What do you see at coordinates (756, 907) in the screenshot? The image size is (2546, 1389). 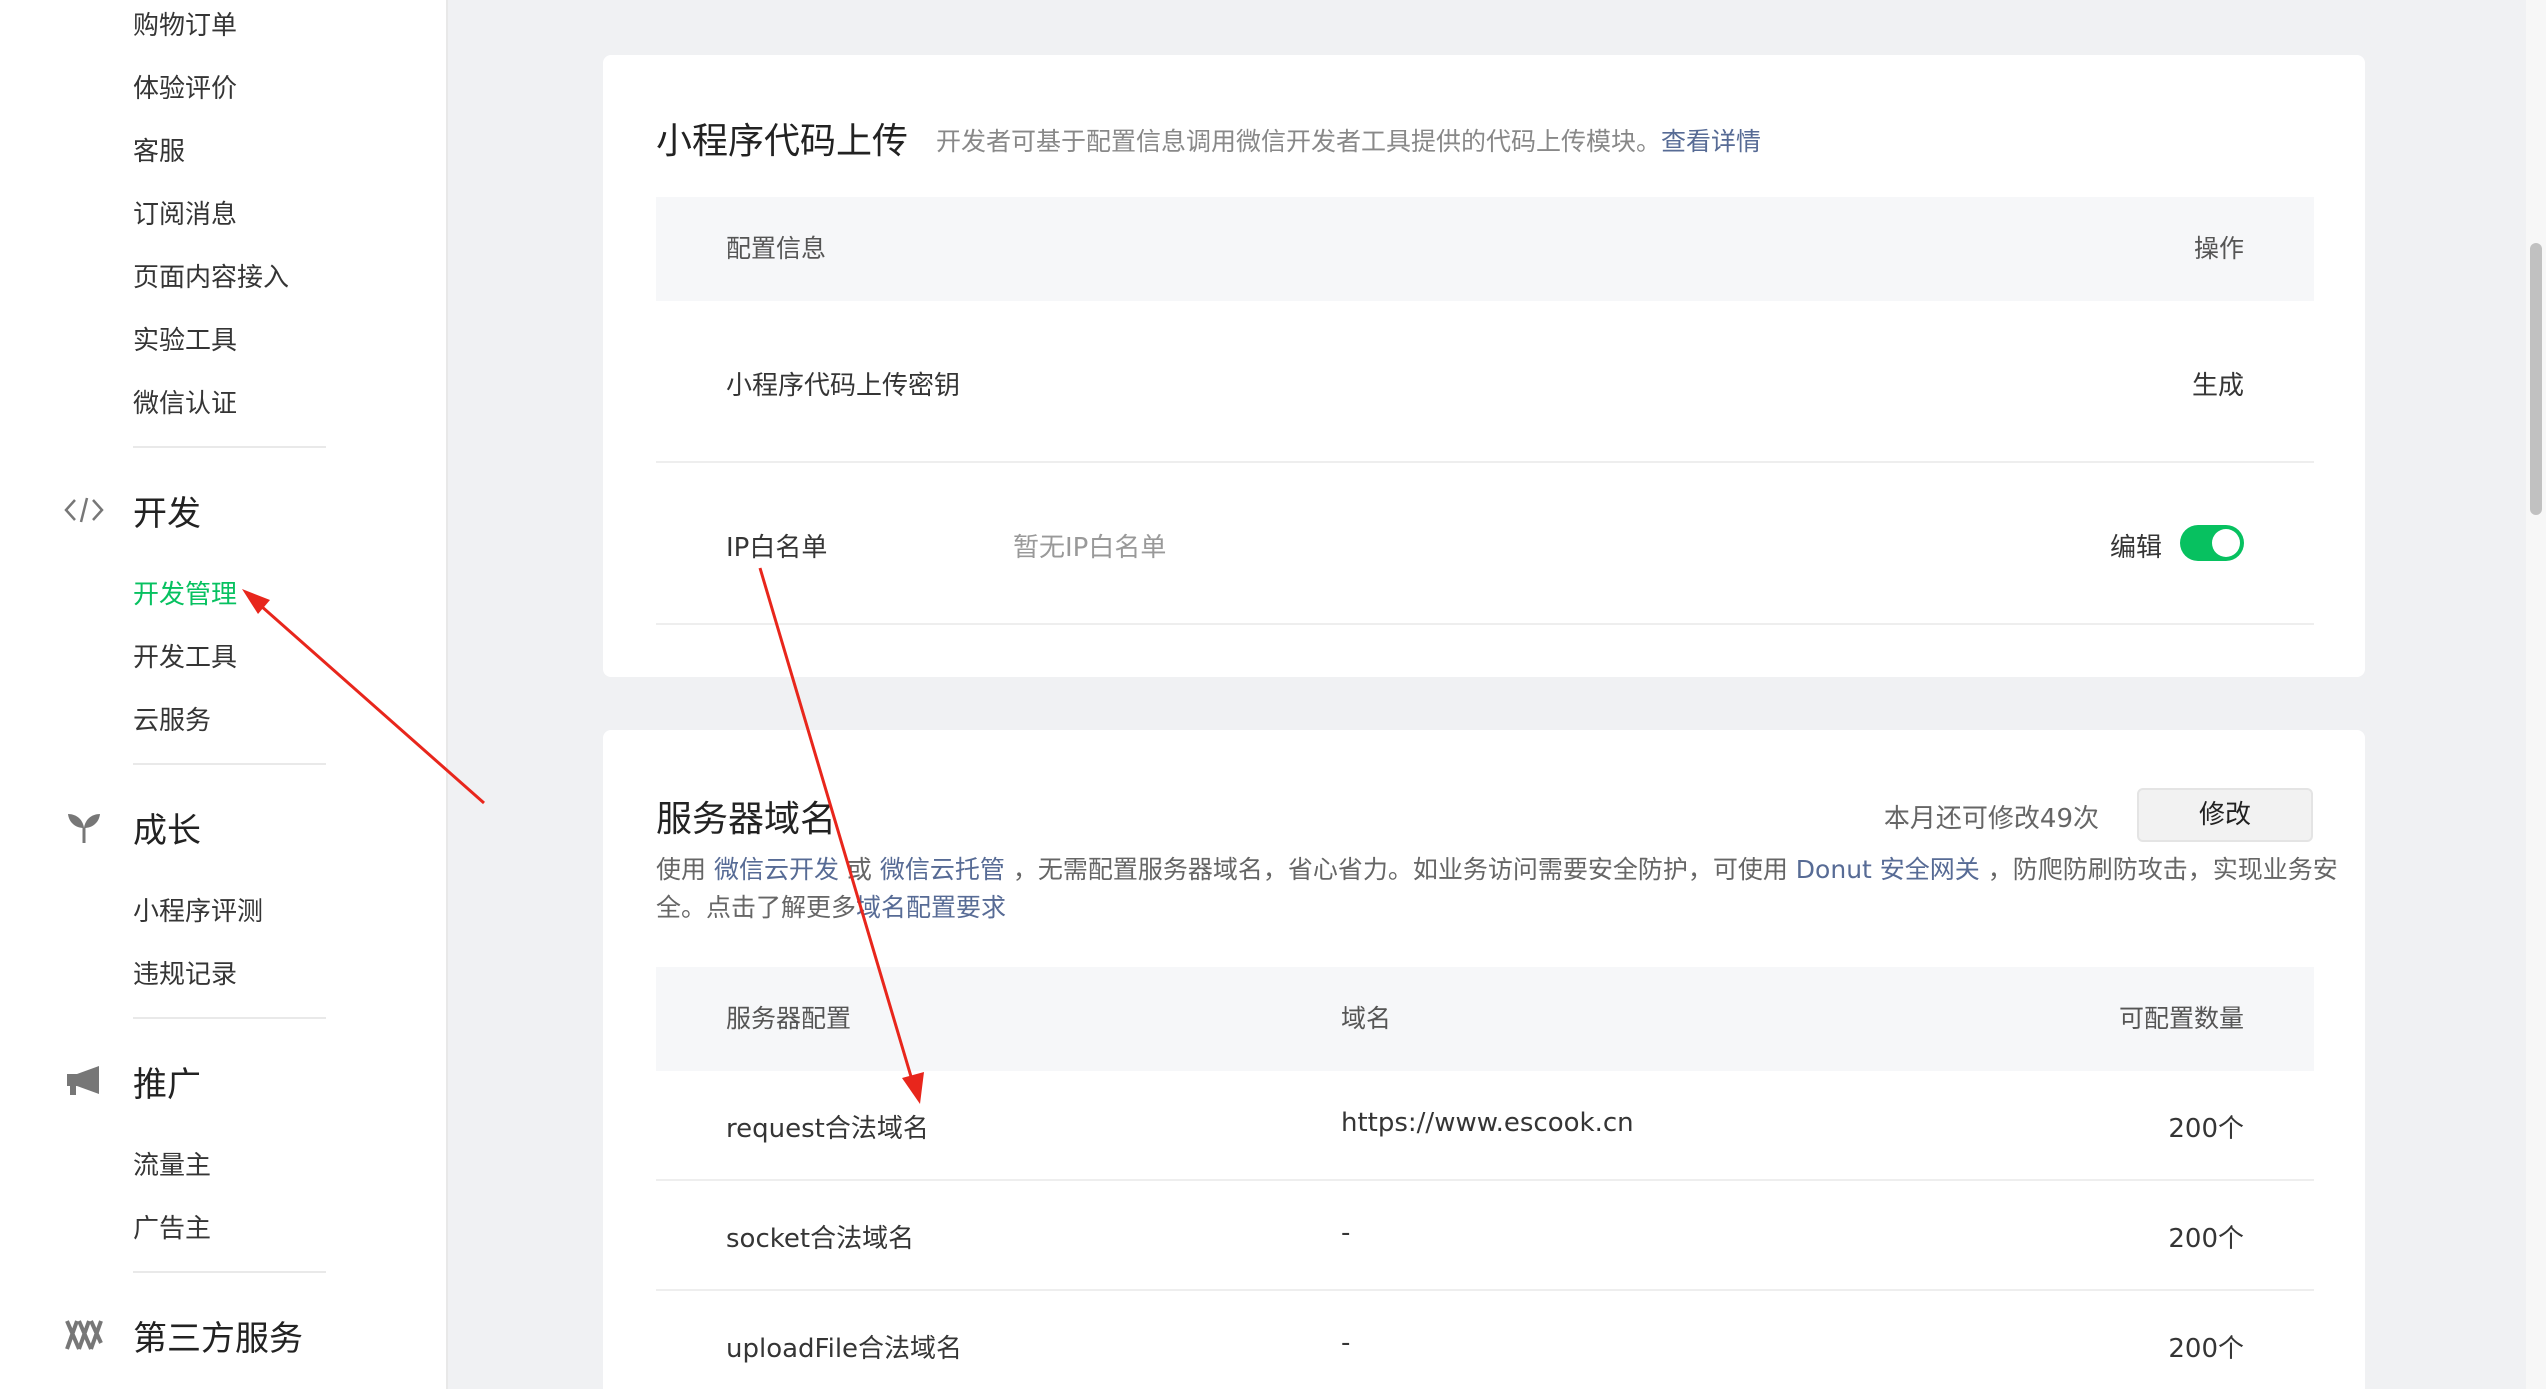 I see `desc-text: 全。点击了解更多` at bounding box center [756, 907].